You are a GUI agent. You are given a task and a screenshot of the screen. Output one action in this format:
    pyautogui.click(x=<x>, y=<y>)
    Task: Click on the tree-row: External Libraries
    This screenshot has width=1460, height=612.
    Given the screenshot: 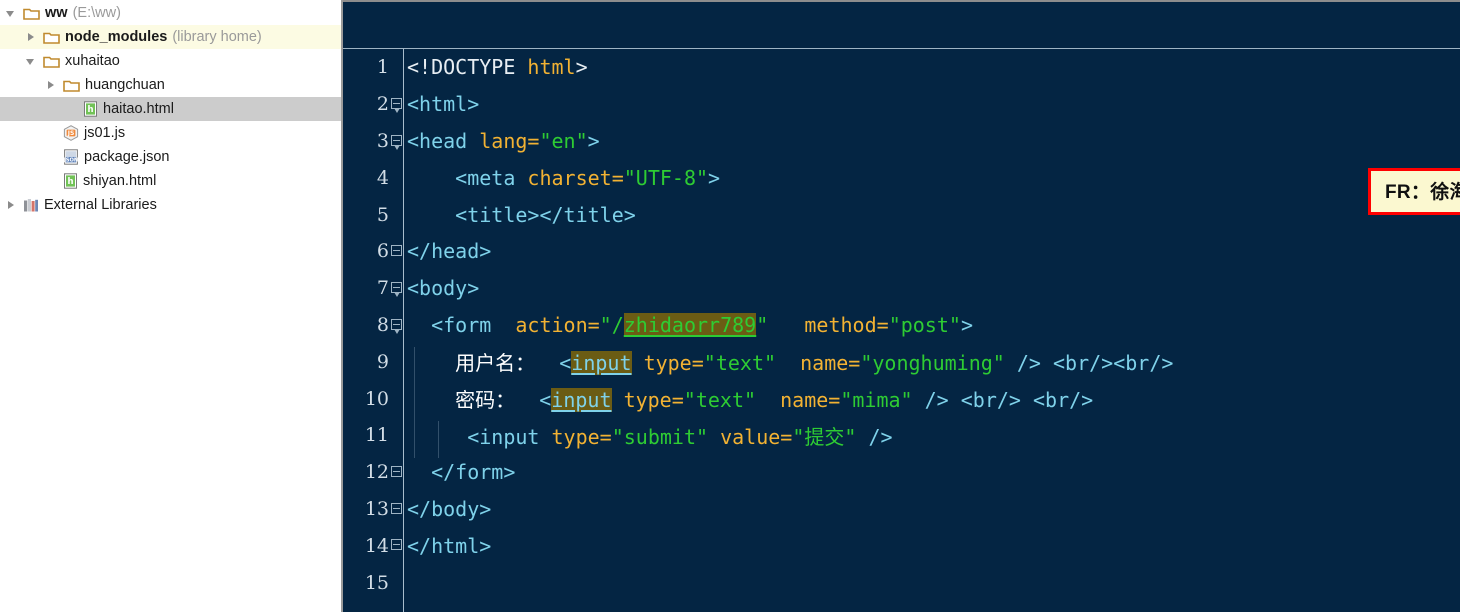 What is the action you would take?
    pyautogui.click(x=170, y=205)
    